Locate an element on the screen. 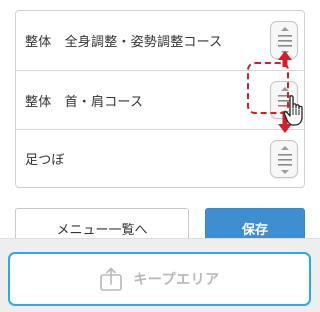 The width and height of the screenshot is (320, 312). menu-item-label: 整体 全身調整・姿勢調整コース is located at coordinates (124, 42).